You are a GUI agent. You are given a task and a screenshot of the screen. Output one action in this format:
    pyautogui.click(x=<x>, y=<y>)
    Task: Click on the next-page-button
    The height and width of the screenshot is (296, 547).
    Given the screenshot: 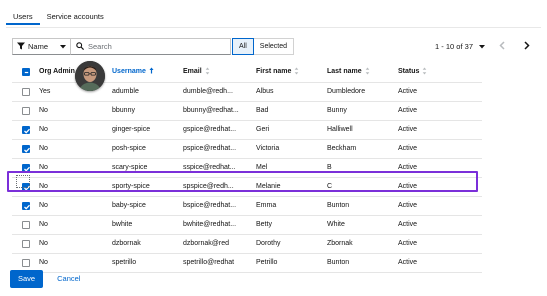 What is the action you would take?
    pyautogui.click(x=527, y=47)
    